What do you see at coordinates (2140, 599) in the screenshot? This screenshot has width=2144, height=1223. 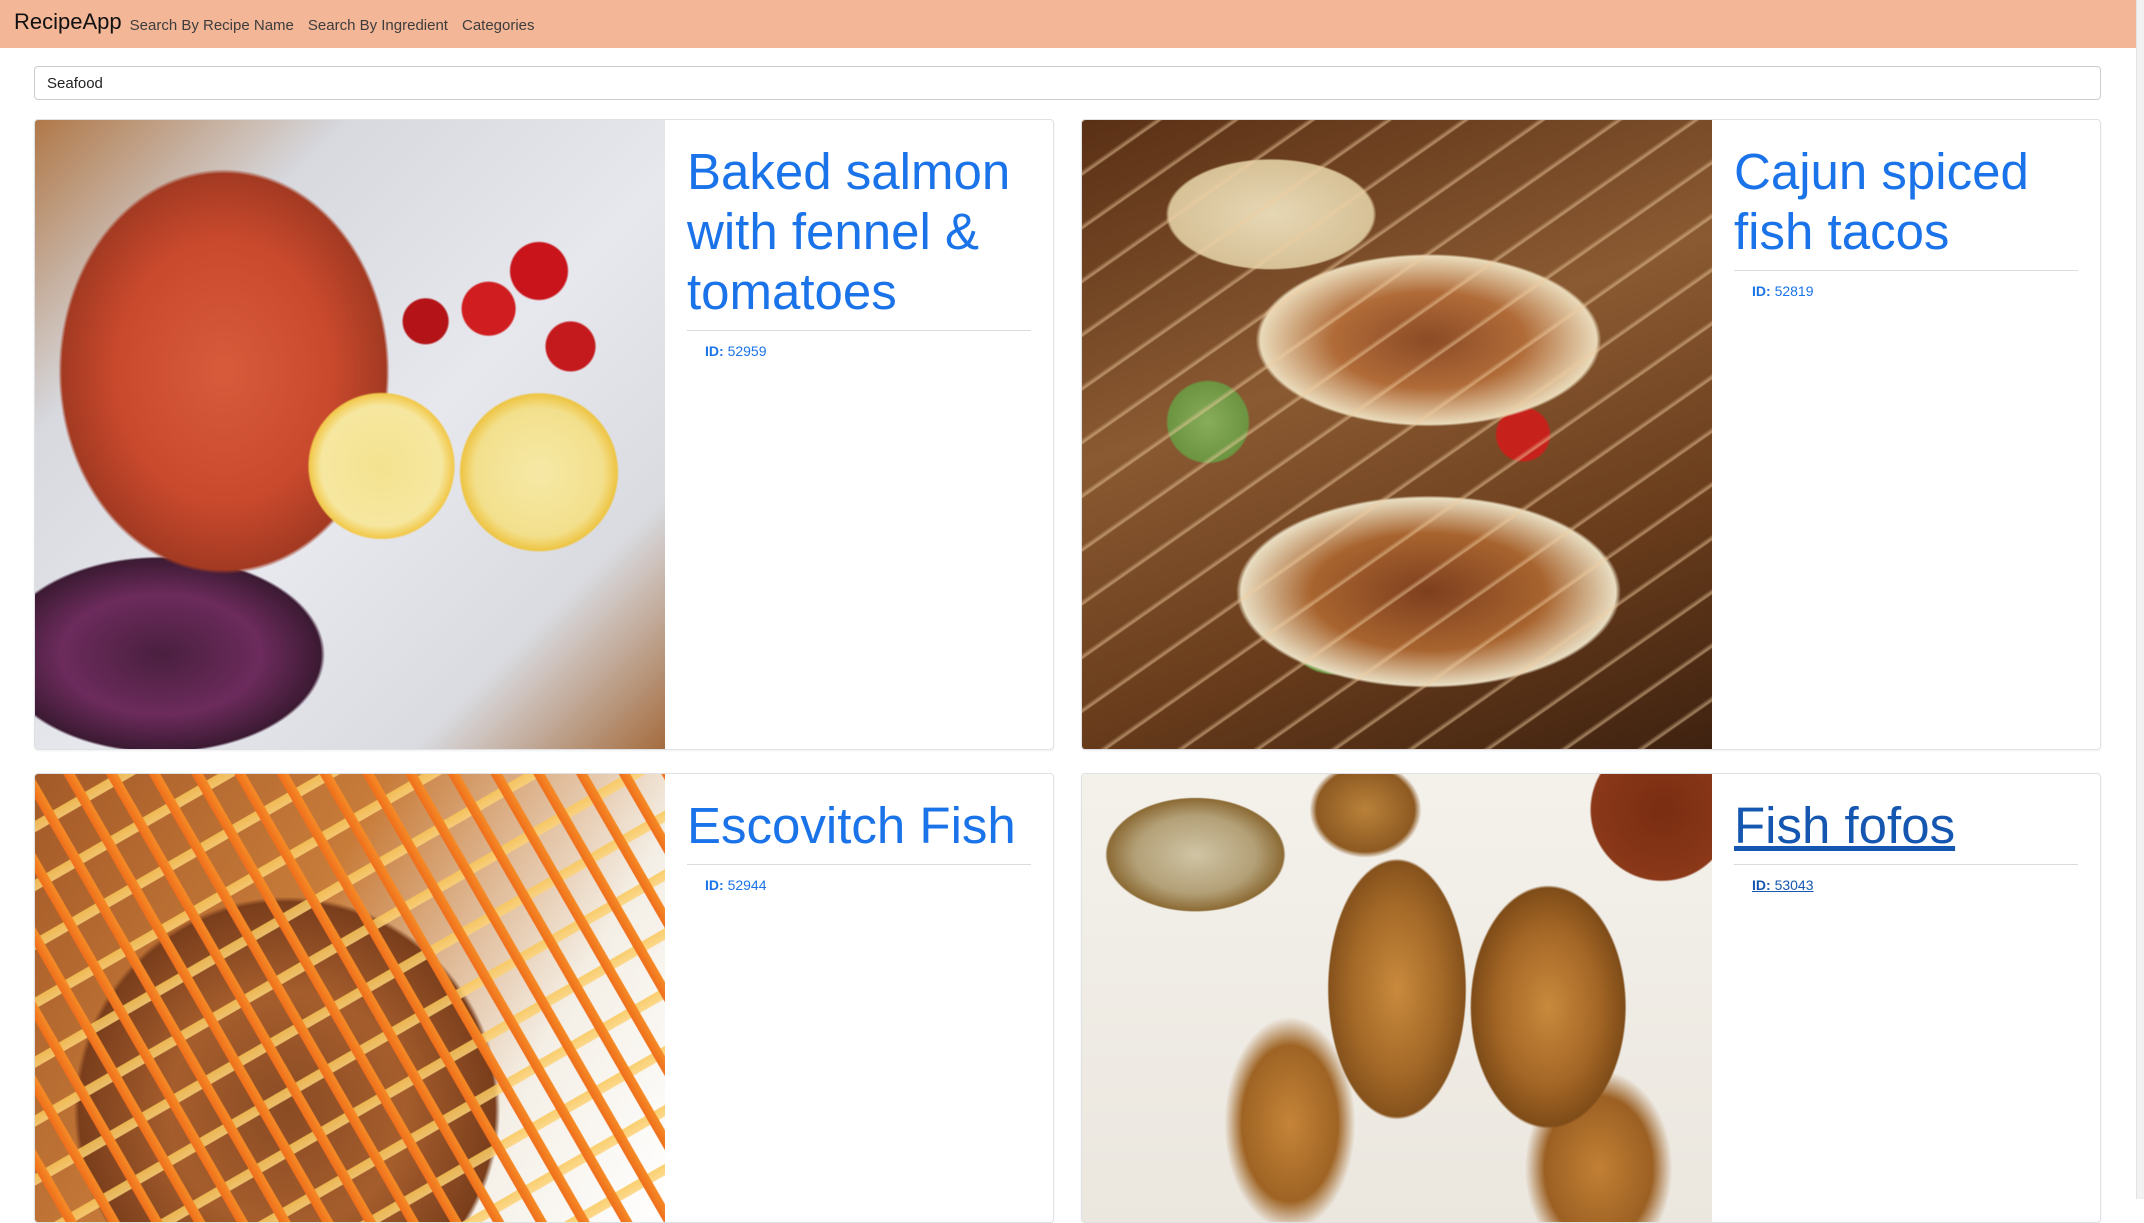 I see `page-scrollbar` at bounding box center [2140, 599].